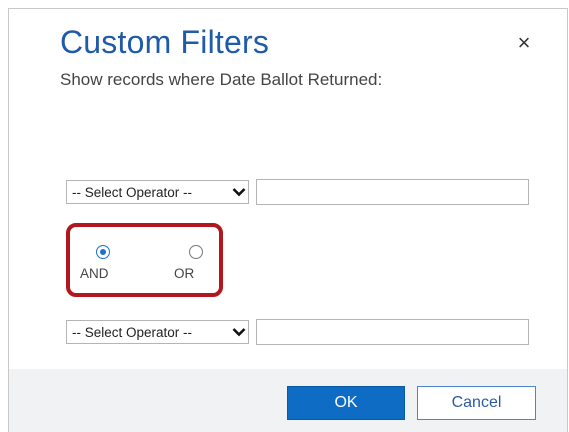 The image size is (569, 432). What do you see at coordinates (196, 252) in the screenshot?
I see `or-radio` at bounding box center [196, 252].